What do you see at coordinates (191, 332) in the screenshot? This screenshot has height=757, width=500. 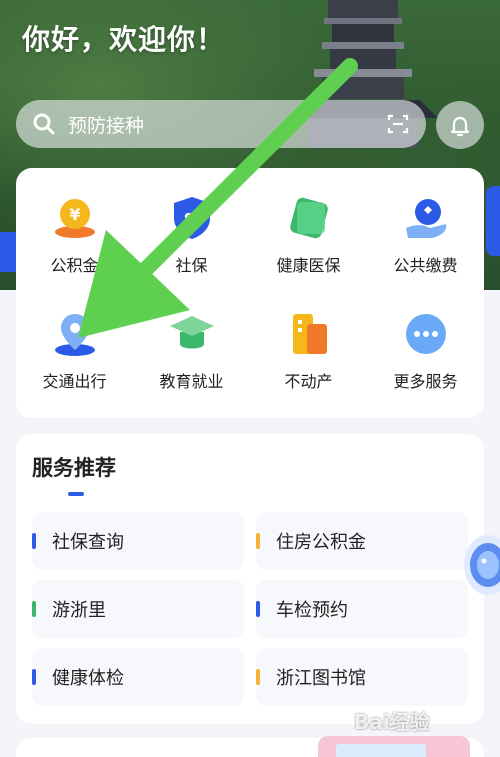 I see `graduation-cap-icon` at bounding box center [191, 332].